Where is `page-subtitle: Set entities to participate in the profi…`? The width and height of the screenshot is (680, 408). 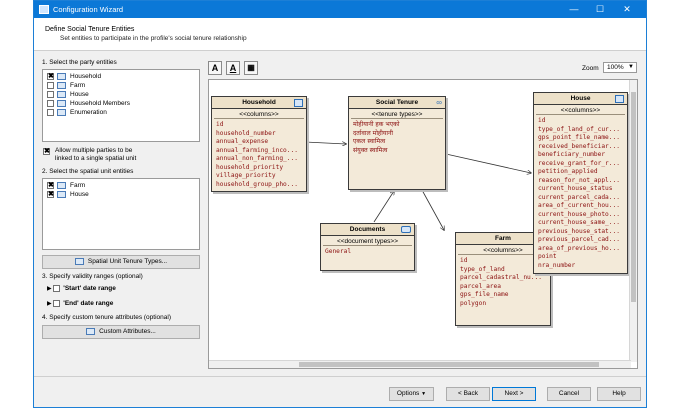 page-subtitle: Set entities to participate in the profi… is located at coordinates (153, 38).